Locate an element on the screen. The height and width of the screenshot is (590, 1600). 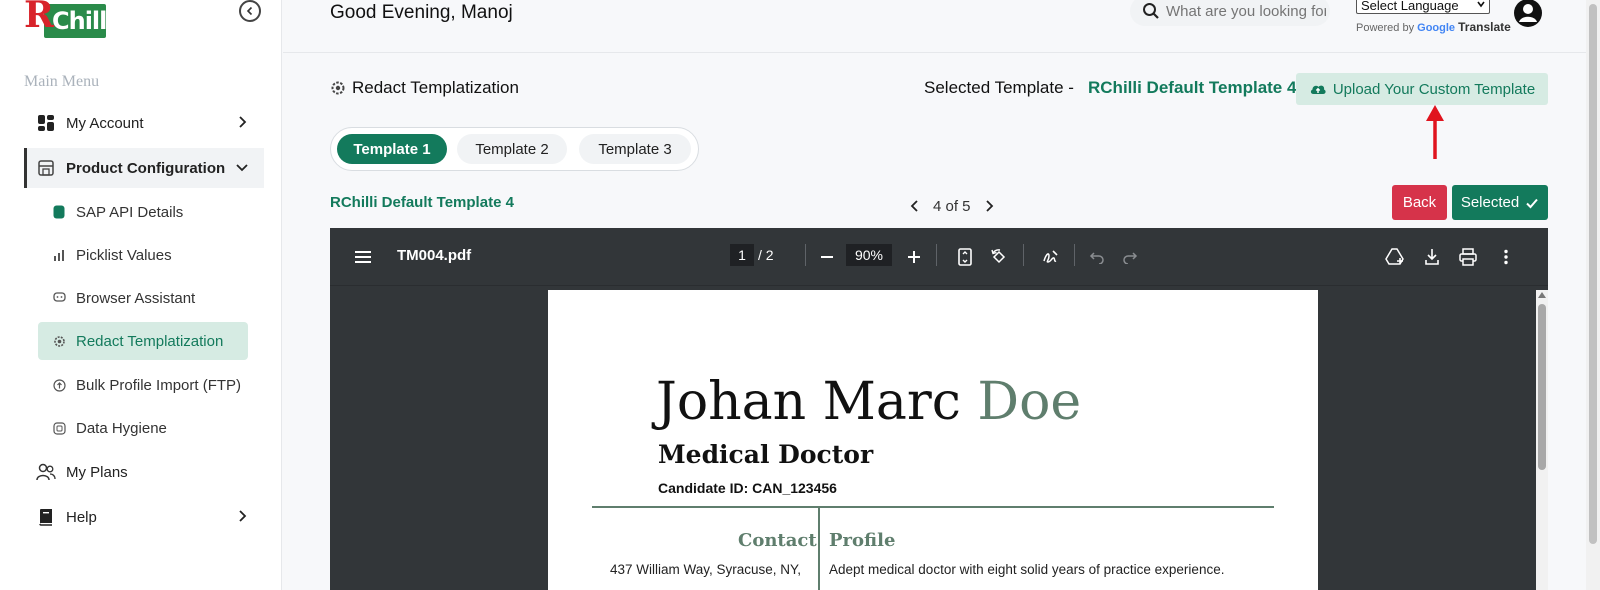
sidebar-item-my-account: My Account is located at coordinates (144, 123).